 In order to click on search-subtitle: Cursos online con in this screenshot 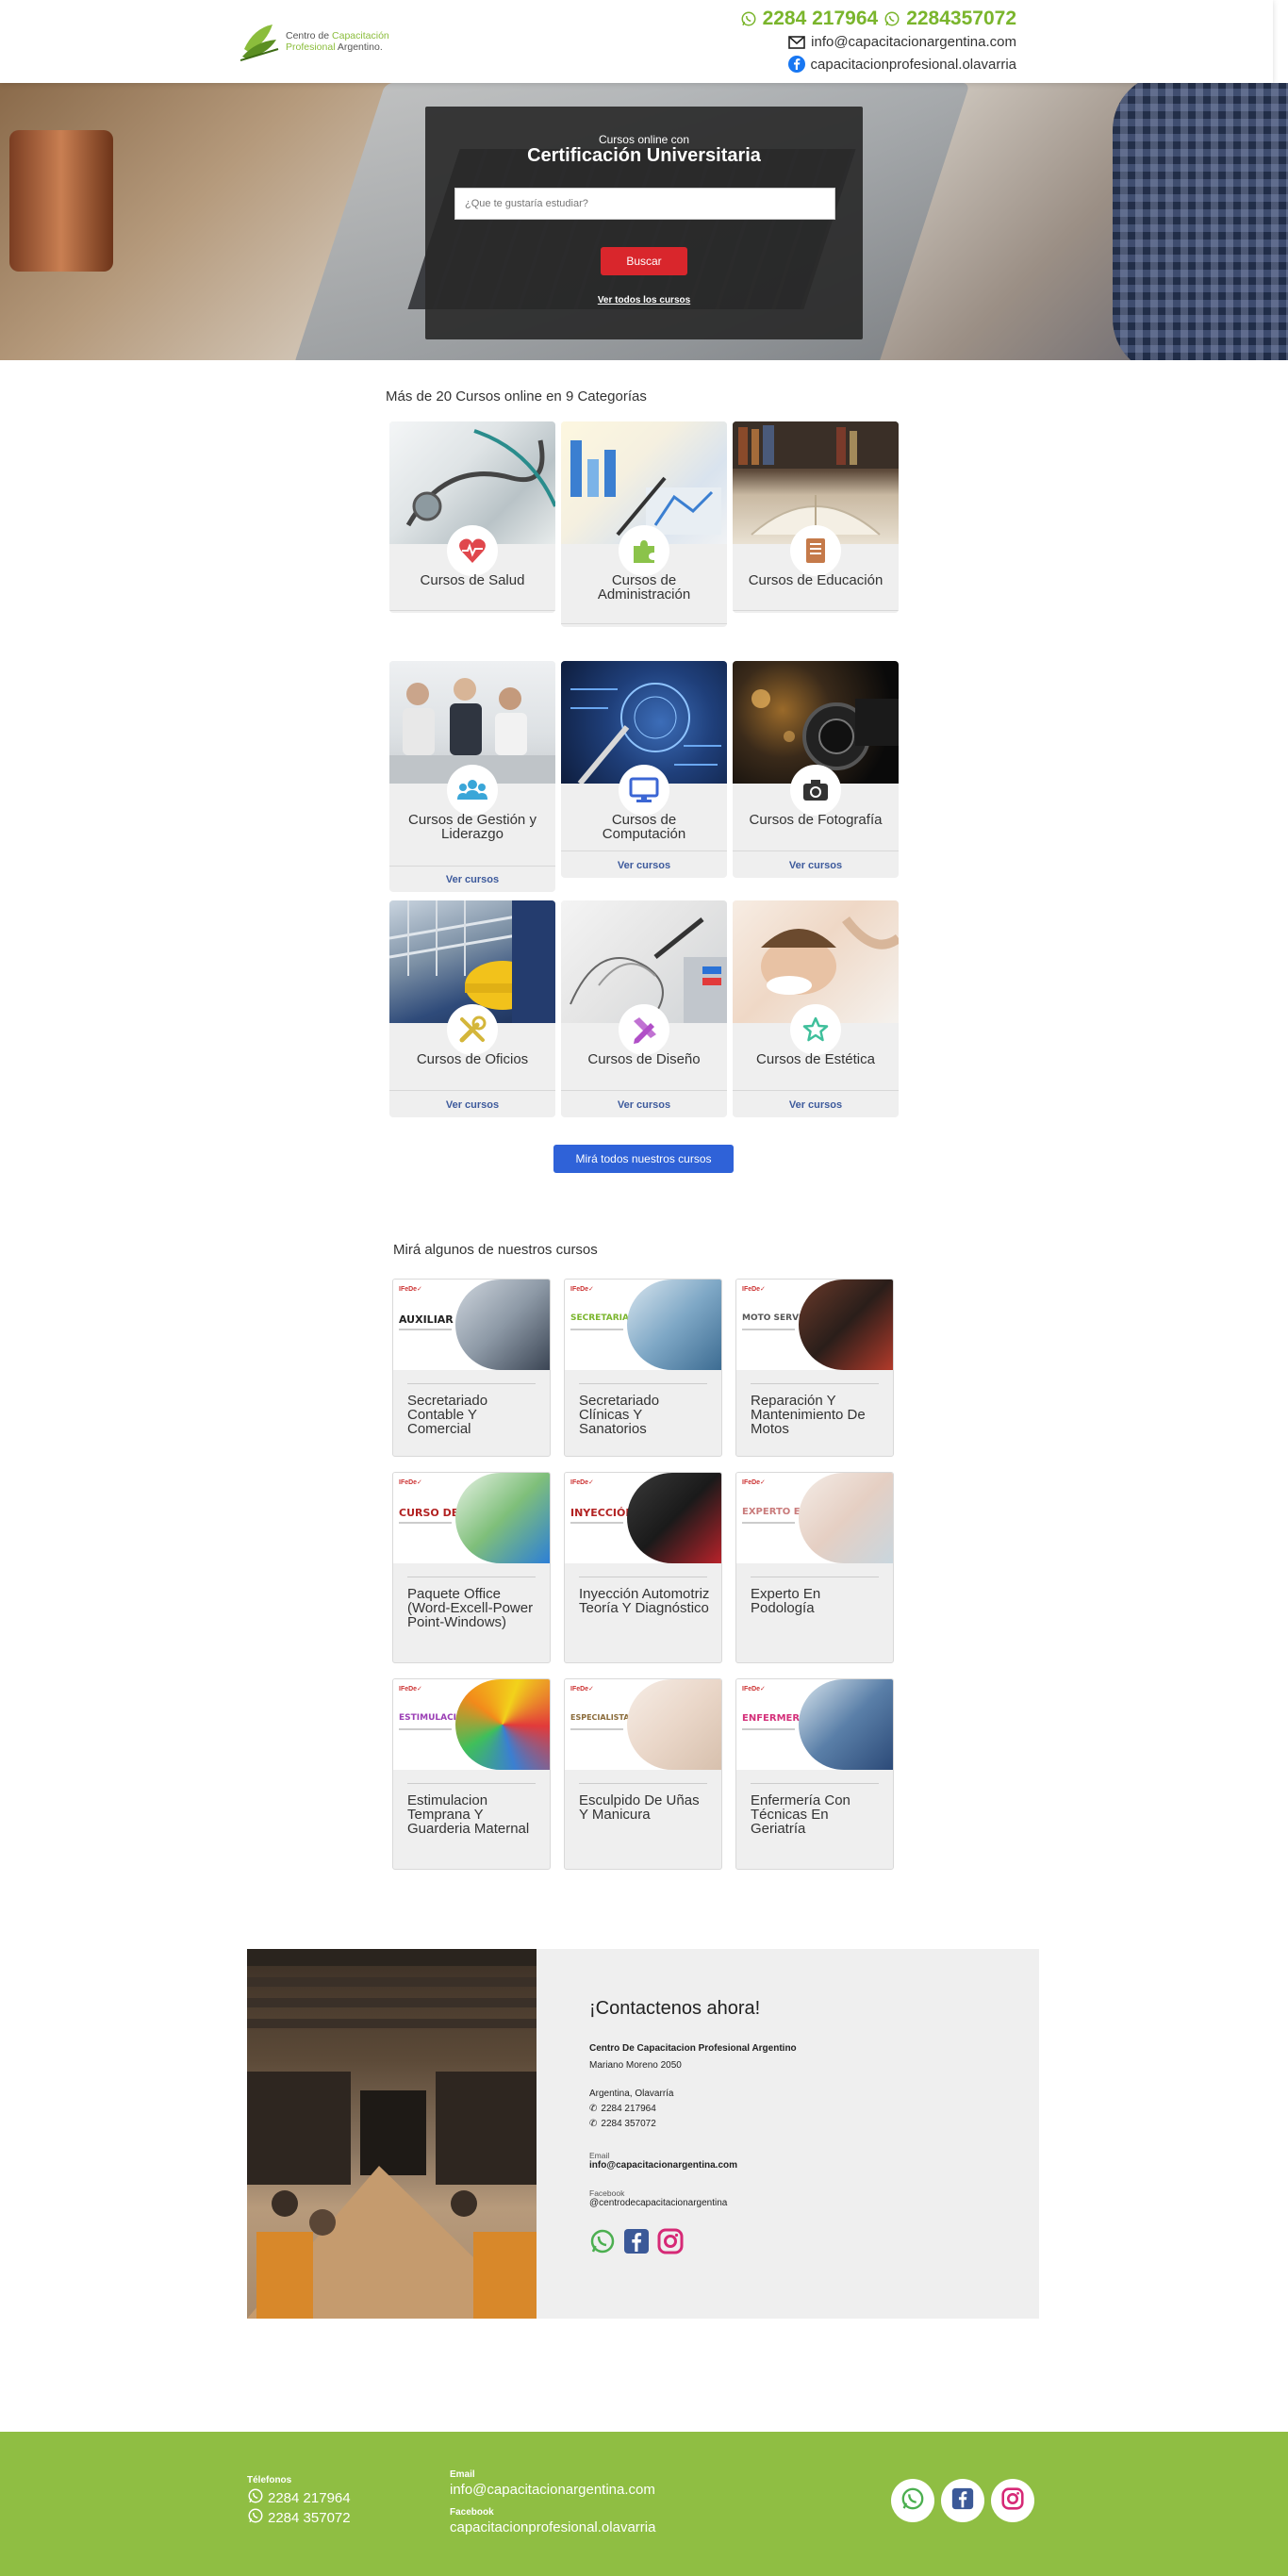, I will do `click(644, 139)`.